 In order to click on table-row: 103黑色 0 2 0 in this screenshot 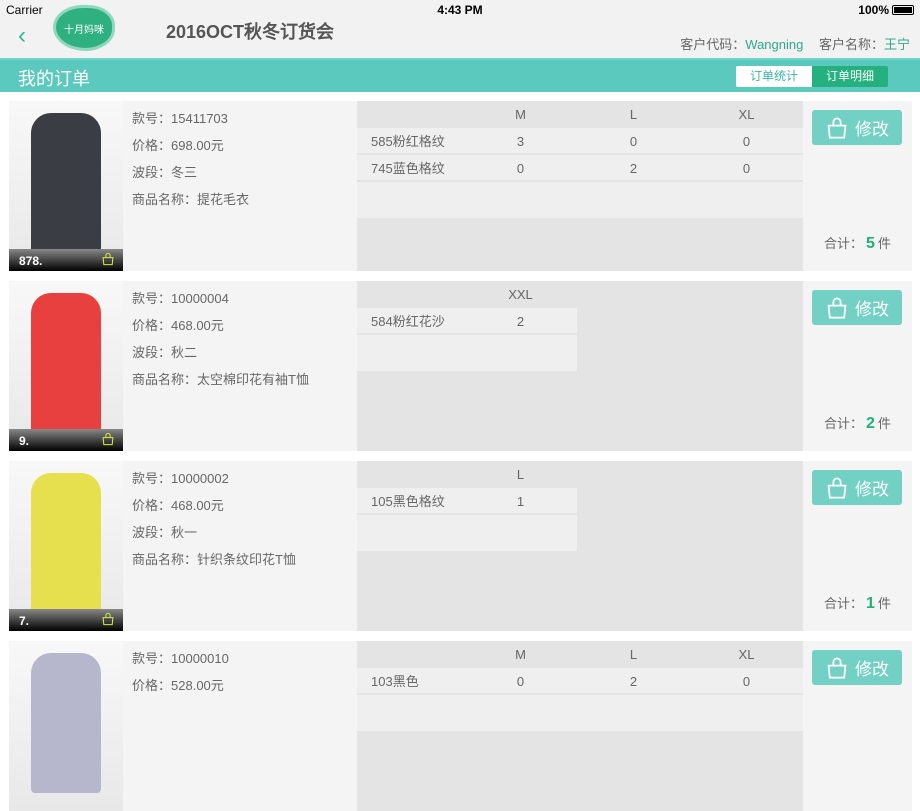, I will do `click(580, 681)`.